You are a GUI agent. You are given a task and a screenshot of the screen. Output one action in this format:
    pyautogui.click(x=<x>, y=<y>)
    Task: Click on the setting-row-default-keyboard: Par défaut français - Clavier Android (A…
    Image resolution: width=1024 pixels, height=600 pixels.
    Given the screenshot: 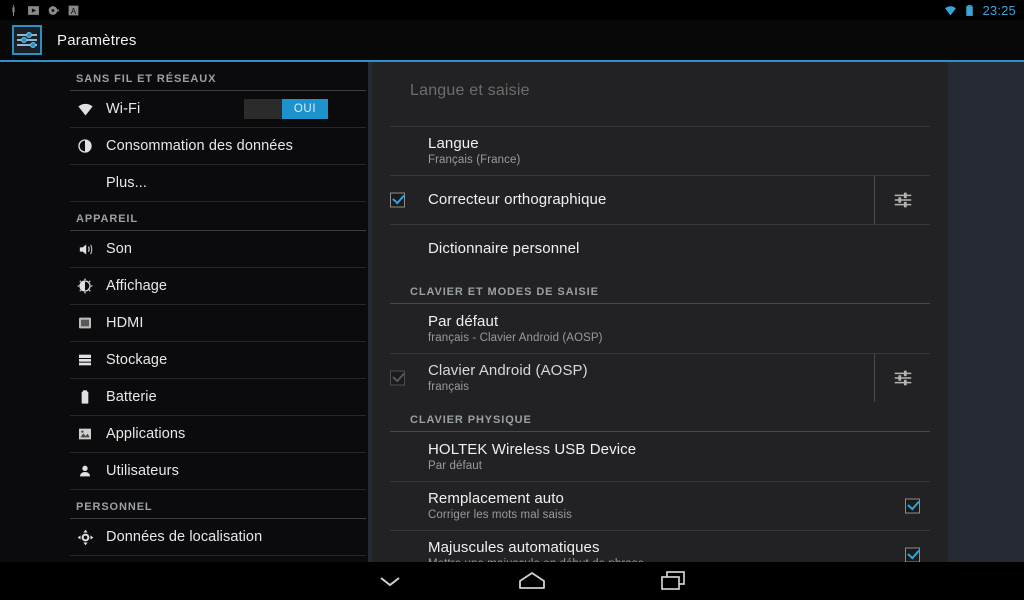 What is the action you would take?
    pyautogui.click(x=660, y=328)
    